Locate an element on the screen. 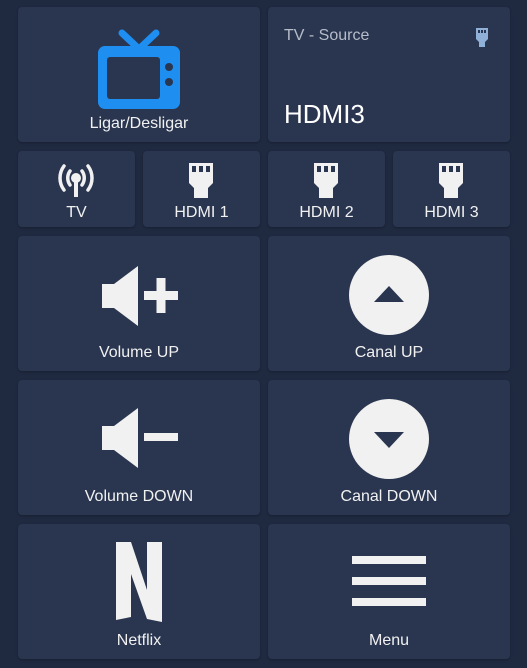 The image size is (527, 668). tv-icon is located at coordinates (139, 69).